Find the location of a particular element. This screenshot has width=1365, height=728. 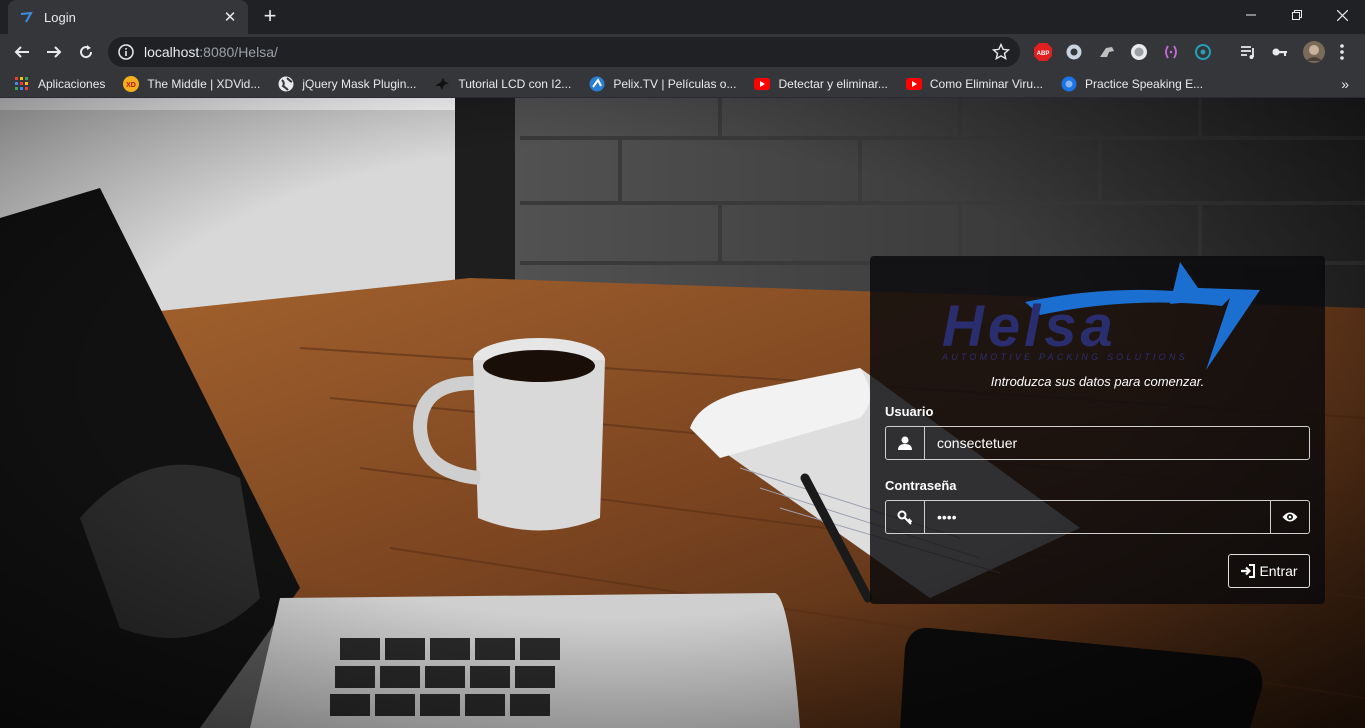

forward-icon is located at coordinates (54, 52).